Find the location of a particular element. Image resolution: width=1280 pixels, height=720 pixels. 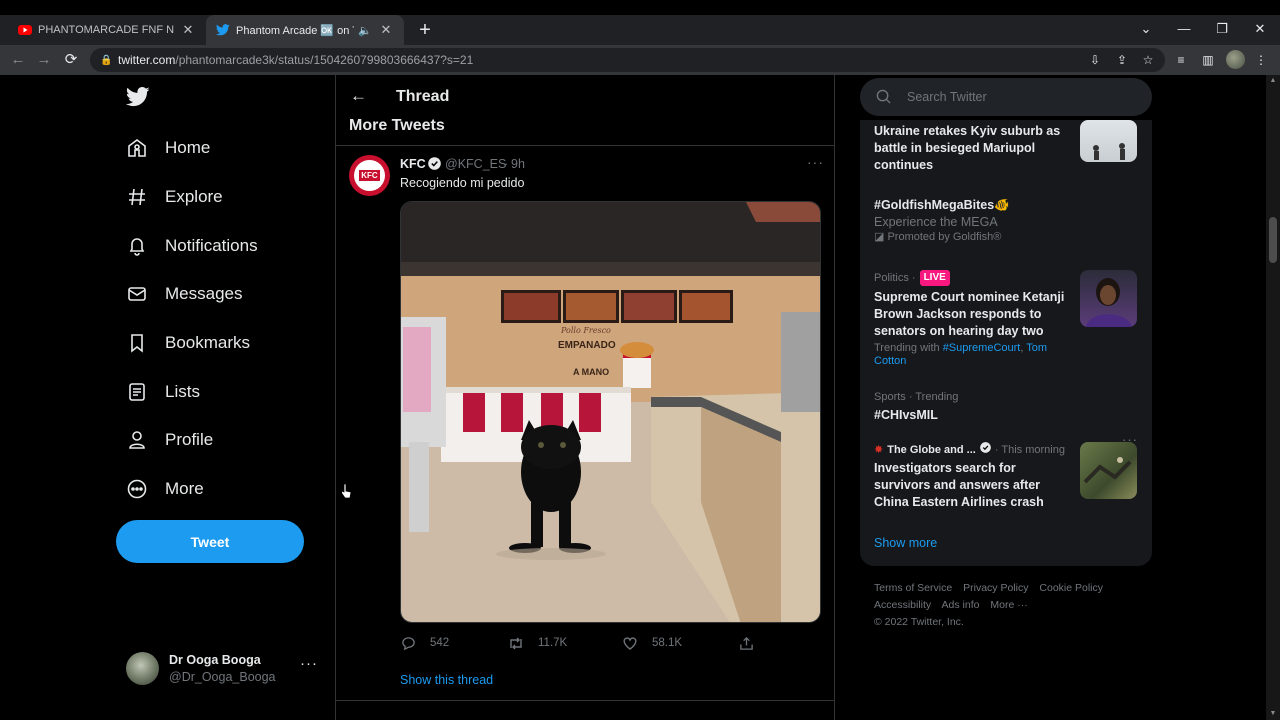

reply-action: 542 is located at coordinates (424, 643).